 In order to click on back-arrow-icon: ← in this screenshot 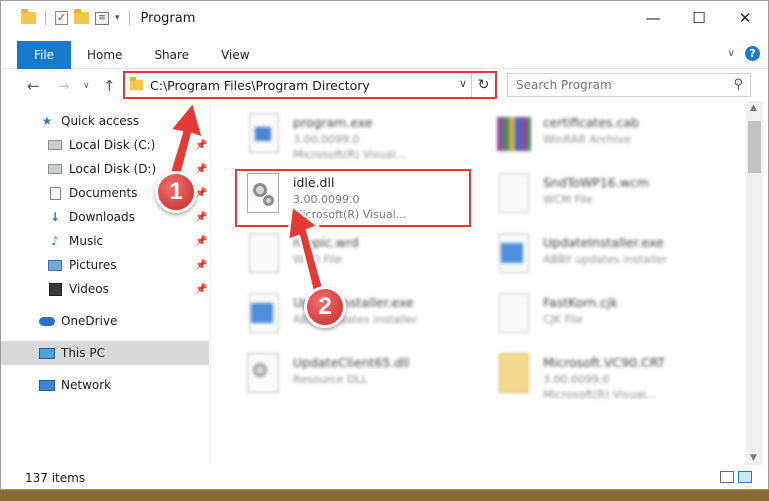, I will do `click(33, 86)`.